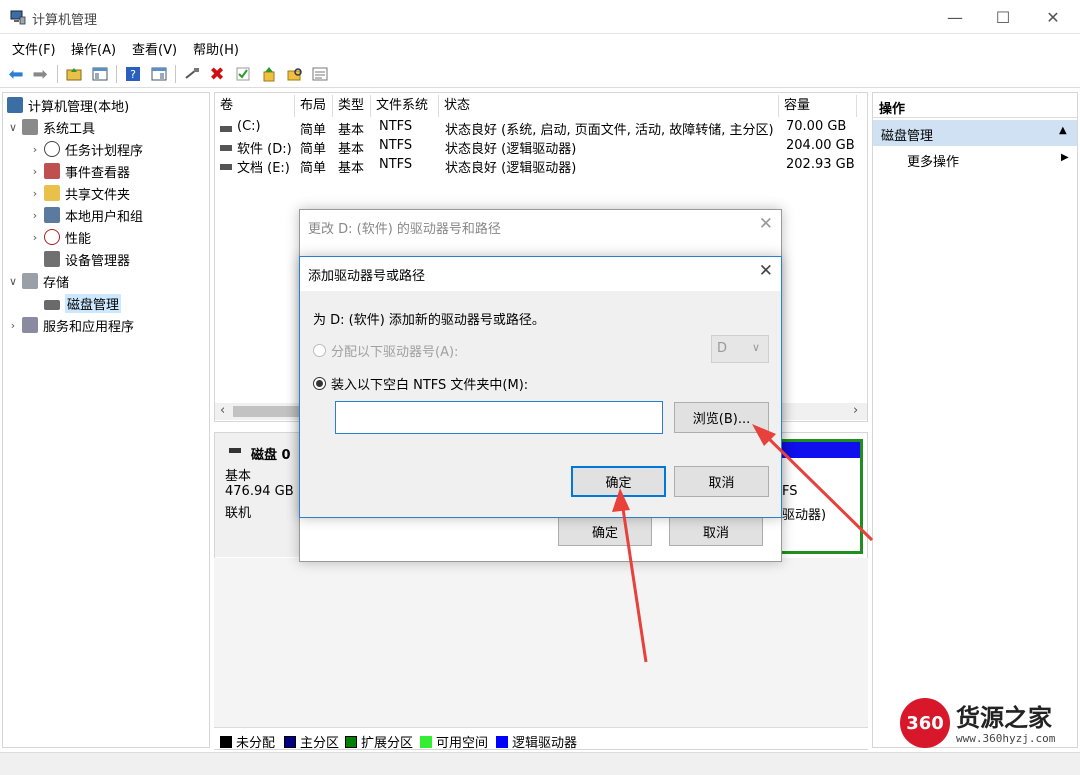 This screenshot has height=775, width=1080. What do you see at coordinates (1006, 738) in the screenshot?
I see `watermark-url: www.360hyzj.com` at bounding box center [1006, 738].